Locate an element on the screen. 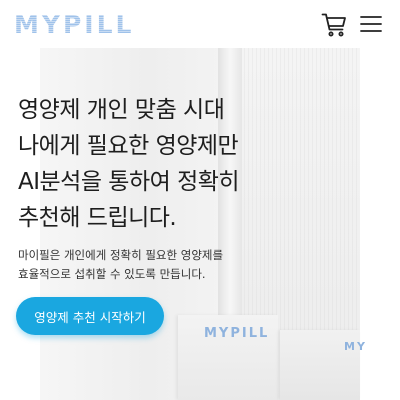 Image resolution: width=400 pixels, height=400 pixels. product-box-logo-right: MY is located at coordinates (355, 346).